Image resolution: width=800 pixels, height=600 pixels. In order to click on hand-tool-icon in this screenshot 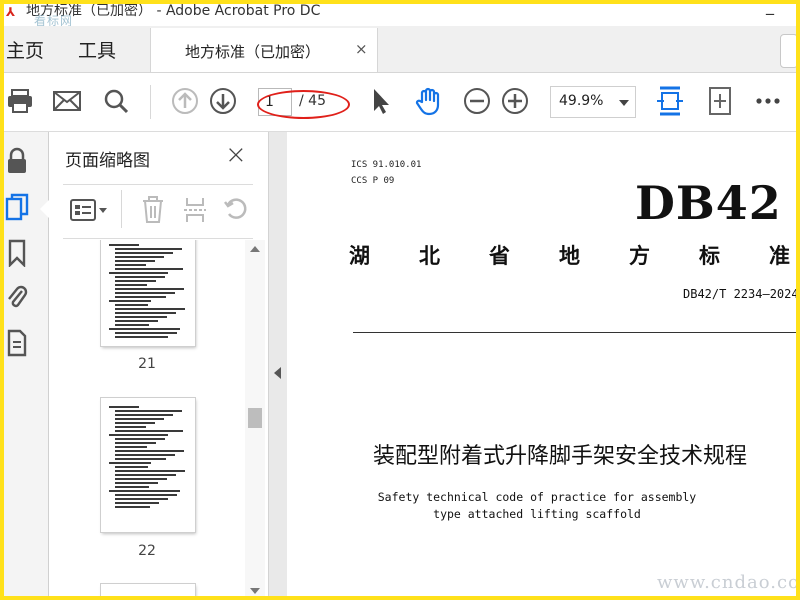, I will do `click(428, 101)`.